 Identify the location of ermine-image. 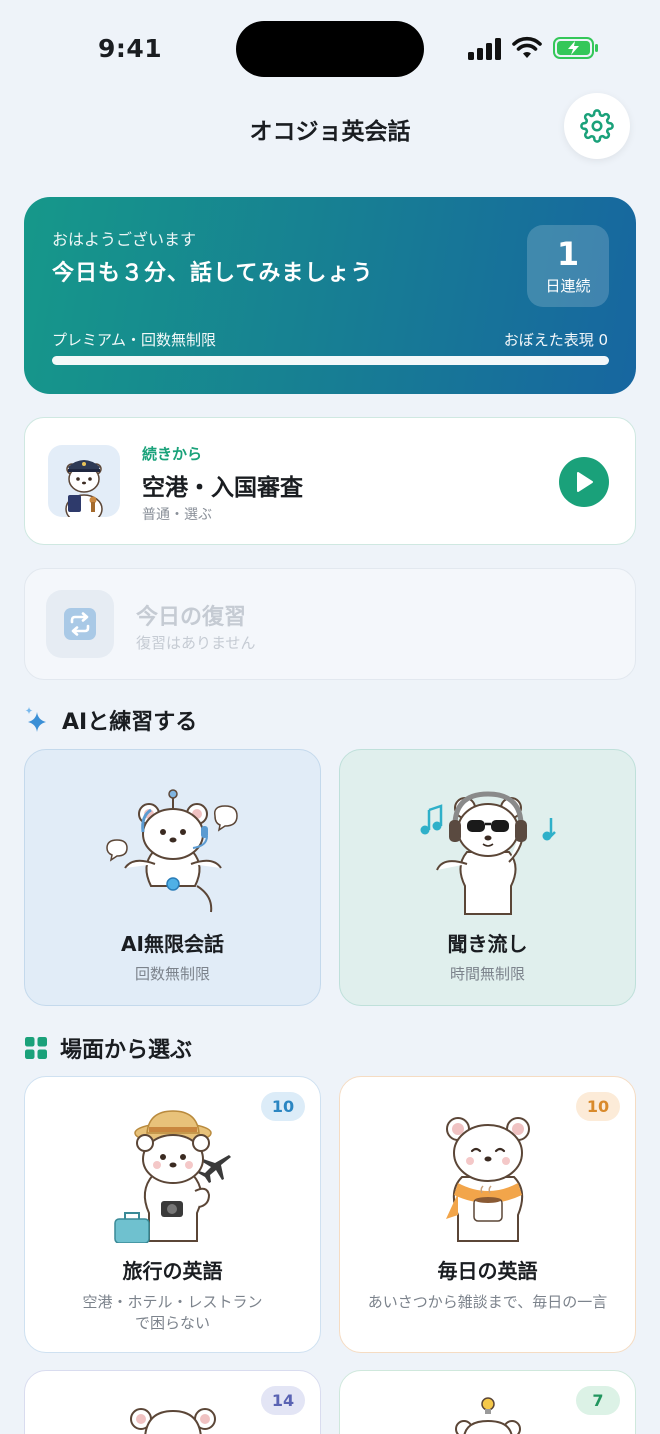
(172, 1421).